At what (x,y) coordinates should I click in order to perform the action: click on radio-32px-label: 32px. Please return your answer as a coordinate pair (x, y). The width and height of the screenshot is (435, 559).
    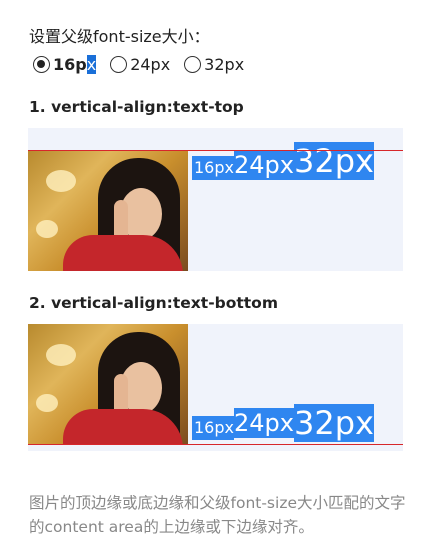
    Looking at the image, I should click on (224, 64).